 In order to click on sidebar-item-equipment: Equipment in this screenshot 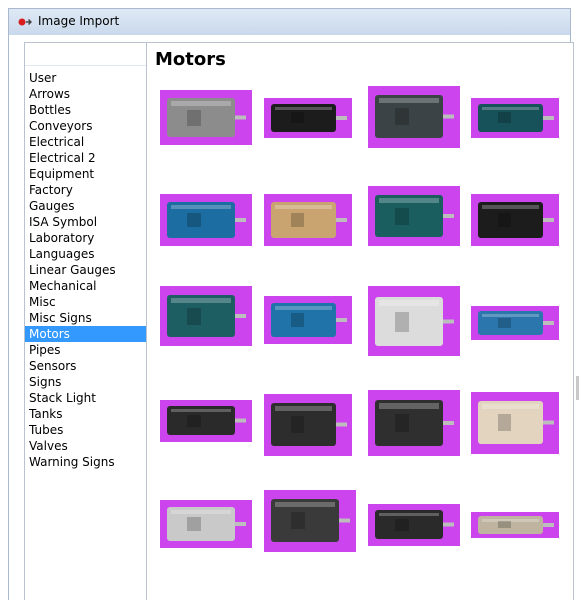, I will do `click(85, 174)`.